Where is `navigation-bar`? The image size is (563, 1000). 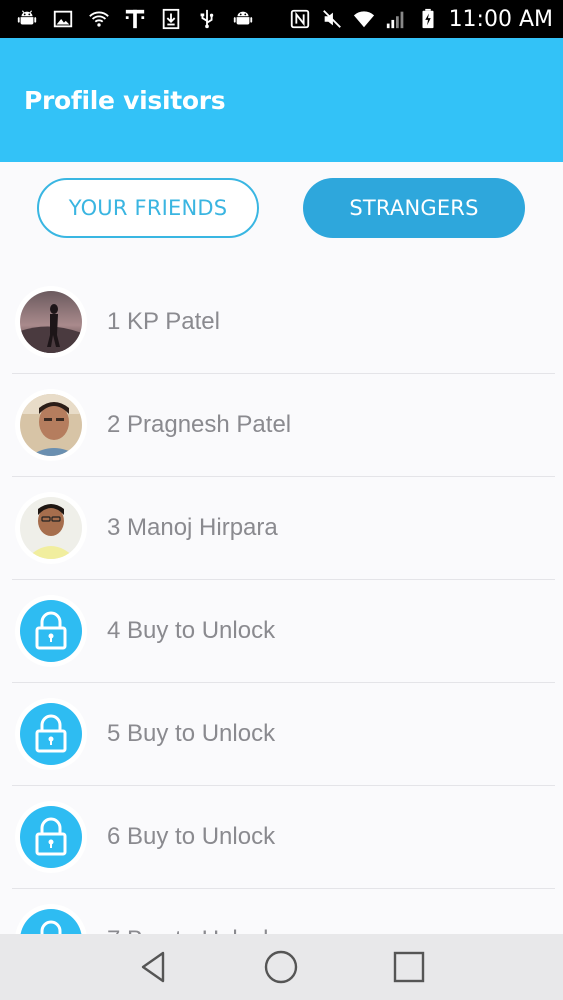 navigation-bar is located at coordinates (281, 967).